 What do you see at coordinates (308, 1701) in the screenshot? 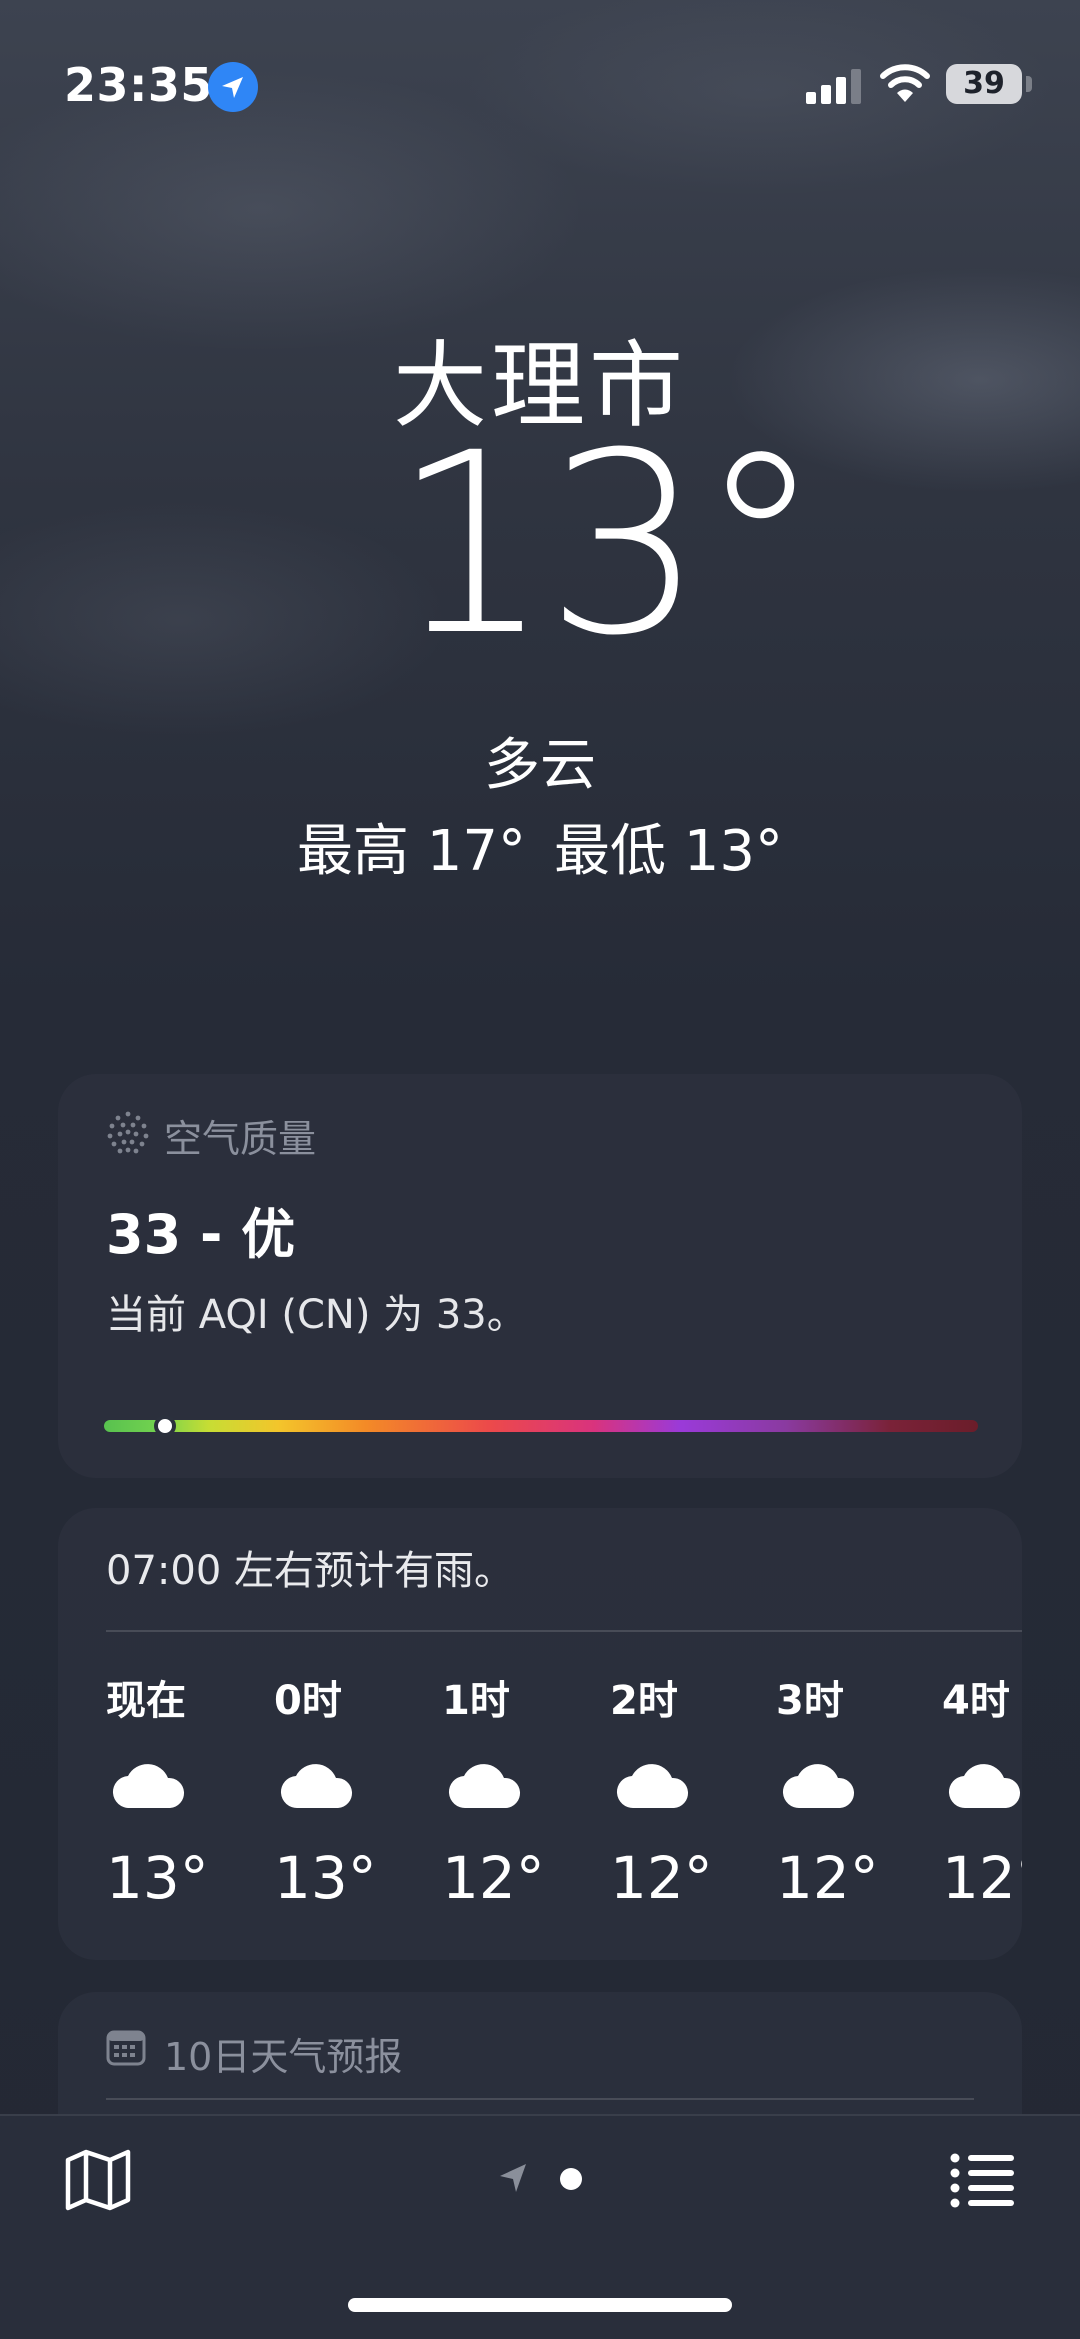
I see `hour-label: 0时` at bounding box center [308, 1701].